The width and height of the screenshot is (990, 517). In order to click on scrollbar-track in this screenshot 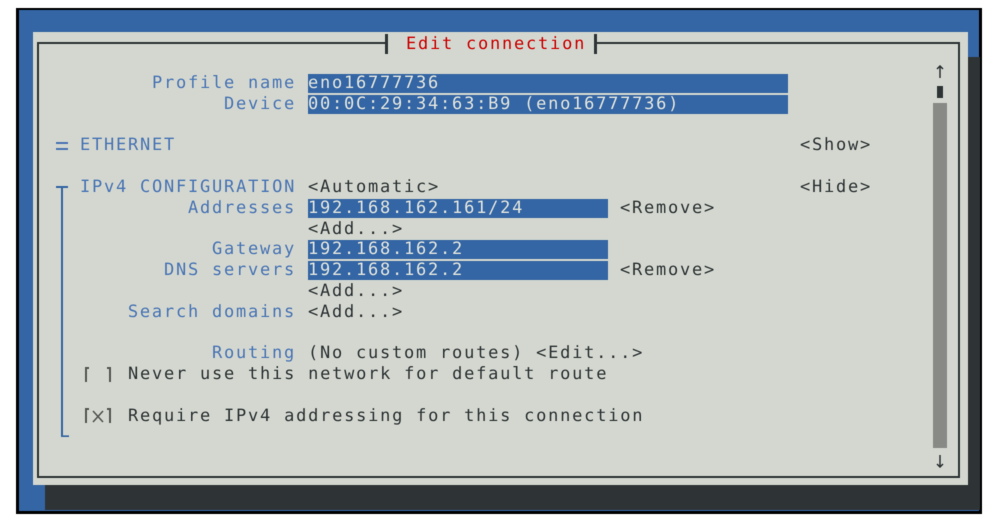, I will do `click(940, 275)`.